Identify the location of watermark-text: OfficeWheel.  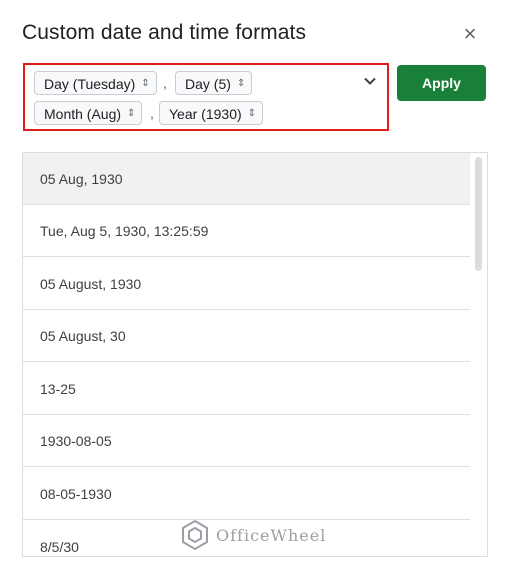
(271, 535).